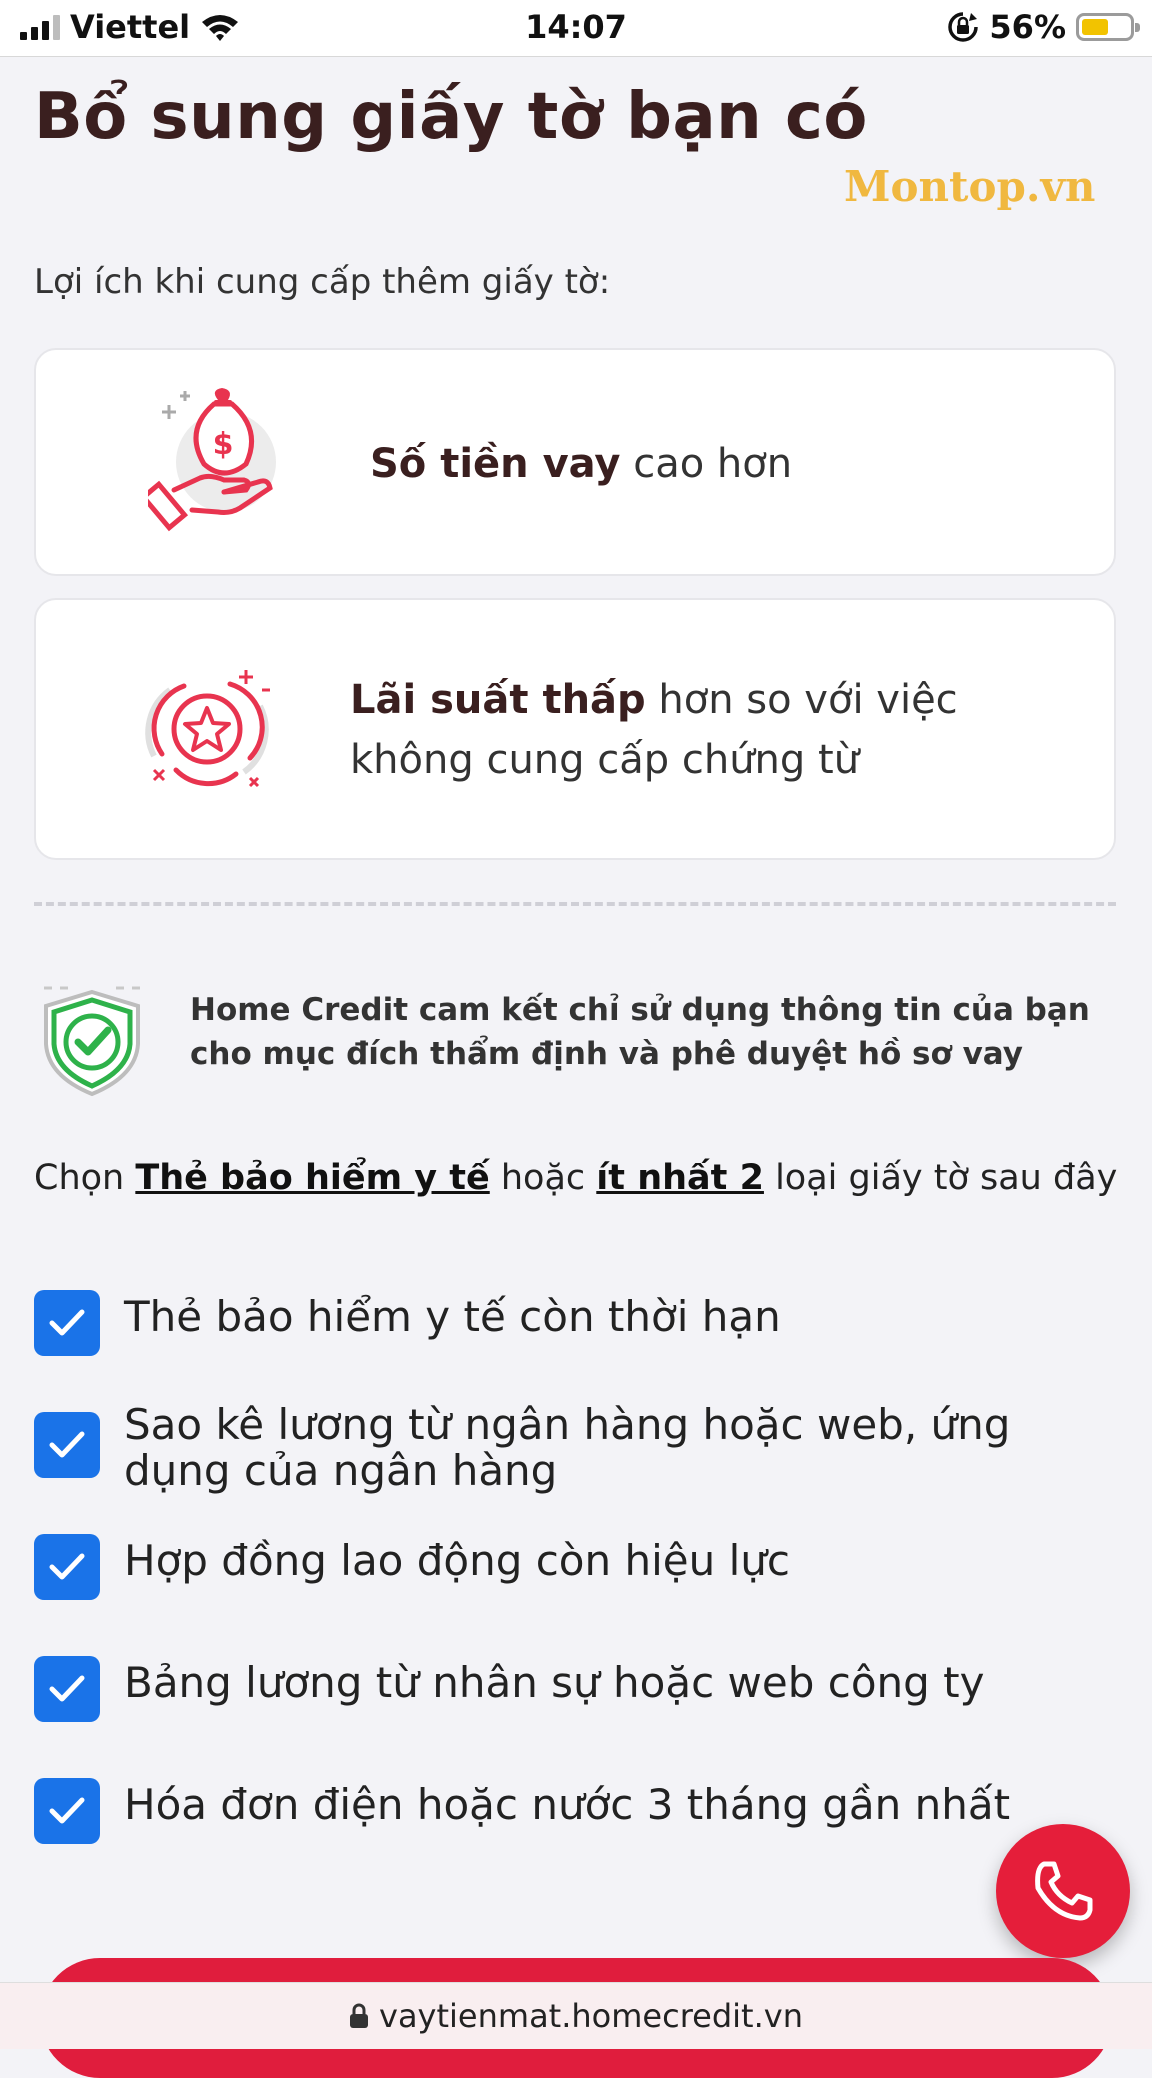 Image resolution: width=1152 pixels, height=2078 pixels. What do you see at coordinates (207, 729) in the screenshot?
I see `star-badge-icon` at bounding box center [207, 729].